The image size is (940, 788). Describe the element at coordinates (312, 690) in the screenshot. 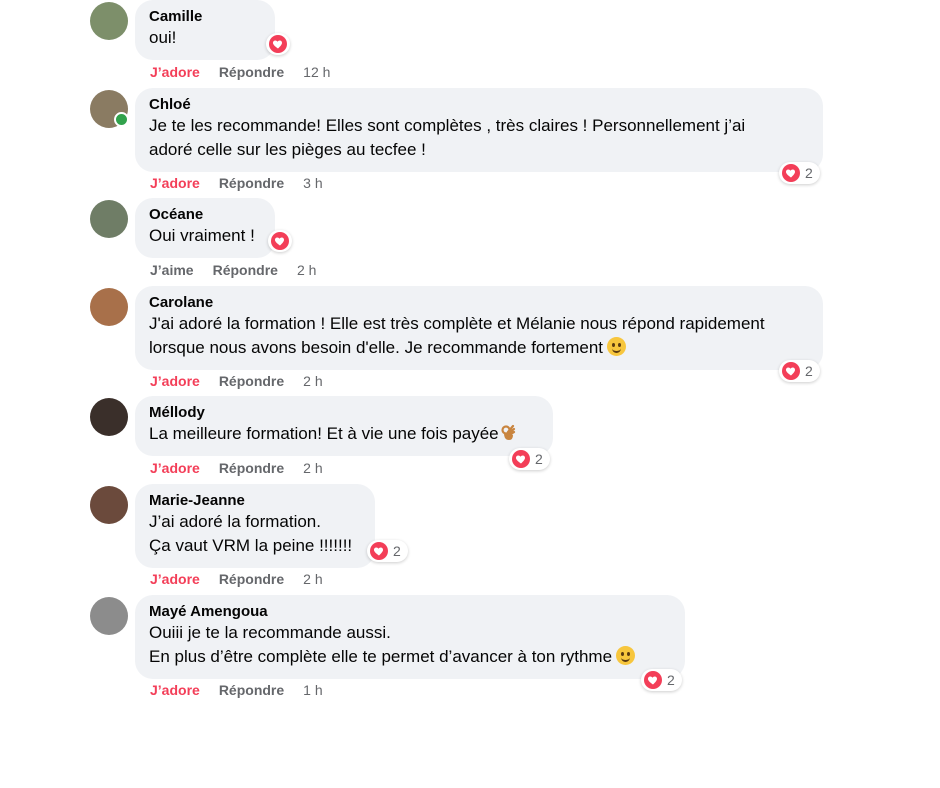

I see `comment-time: 1 h` at that location.